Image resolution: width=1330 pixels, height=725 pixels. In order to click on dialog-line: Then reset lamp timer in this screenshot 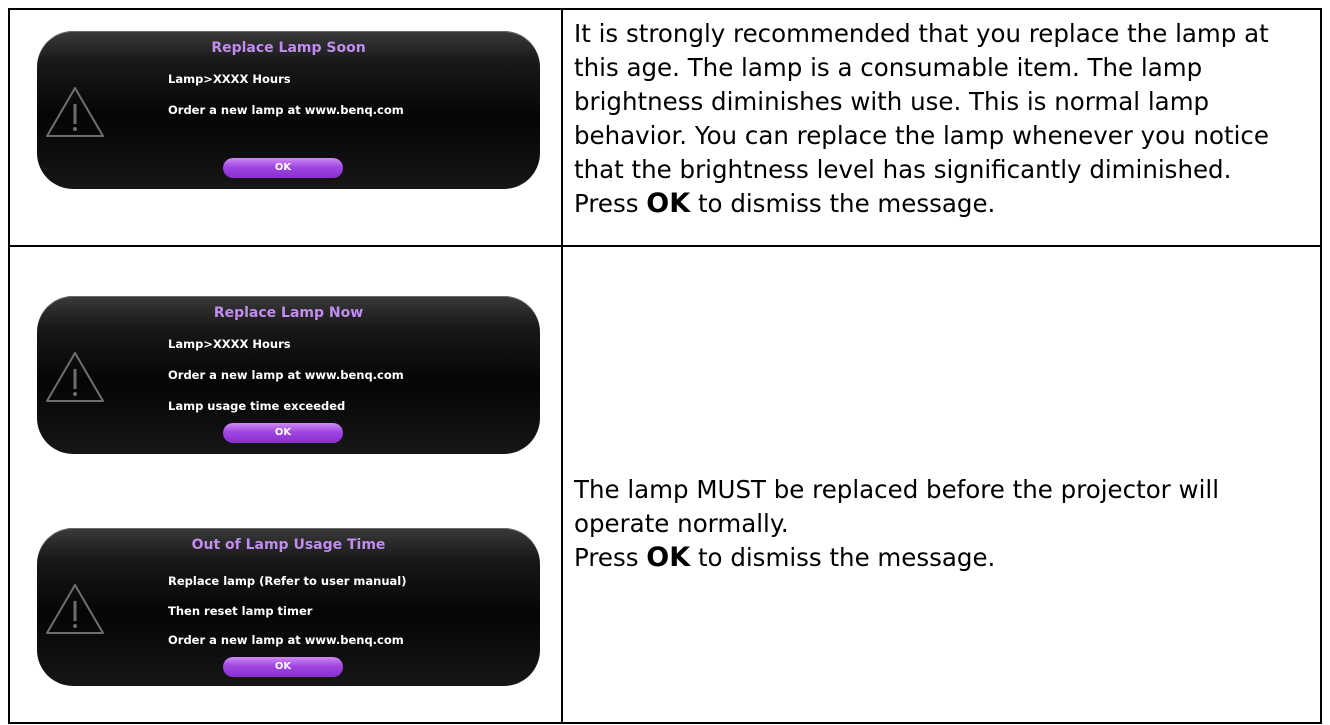, I will do `click(240, 611)`.